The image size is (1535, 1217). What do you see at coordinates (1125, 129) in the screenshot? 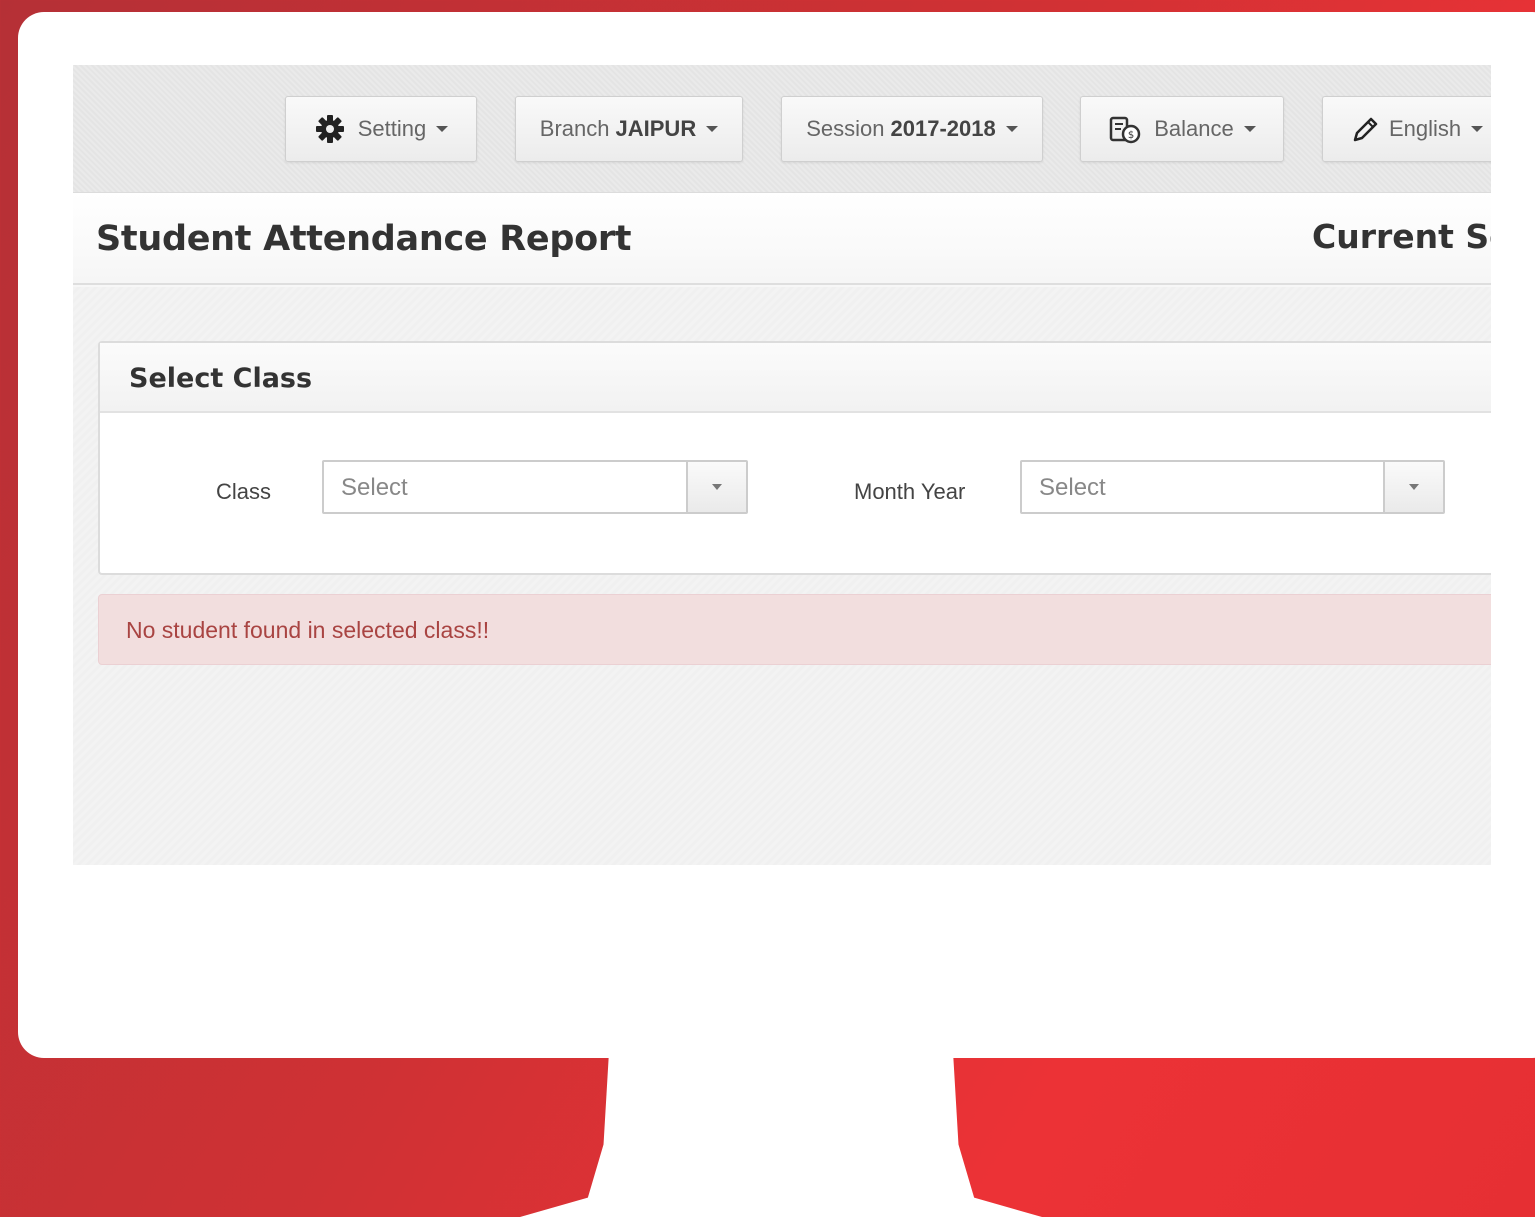
I see `balance-icon: $` at bounding box center [1125, 129].